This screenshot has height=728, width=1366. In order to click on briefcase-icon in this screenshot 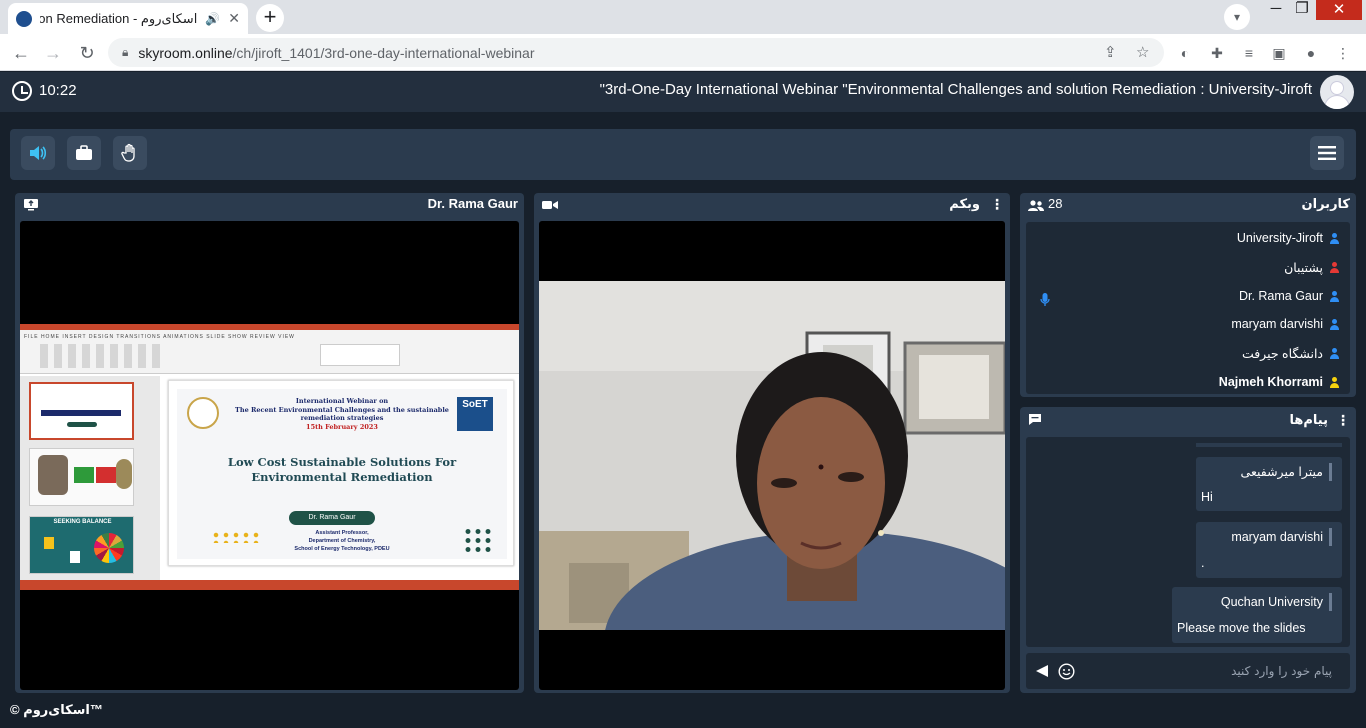, I will do `click(84, 152)`.